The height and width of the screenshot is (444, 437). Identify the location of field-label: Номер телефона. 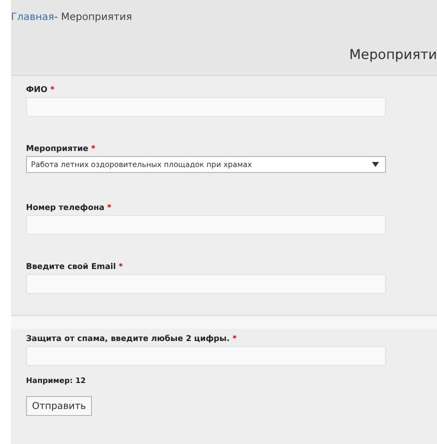
(65, 207).